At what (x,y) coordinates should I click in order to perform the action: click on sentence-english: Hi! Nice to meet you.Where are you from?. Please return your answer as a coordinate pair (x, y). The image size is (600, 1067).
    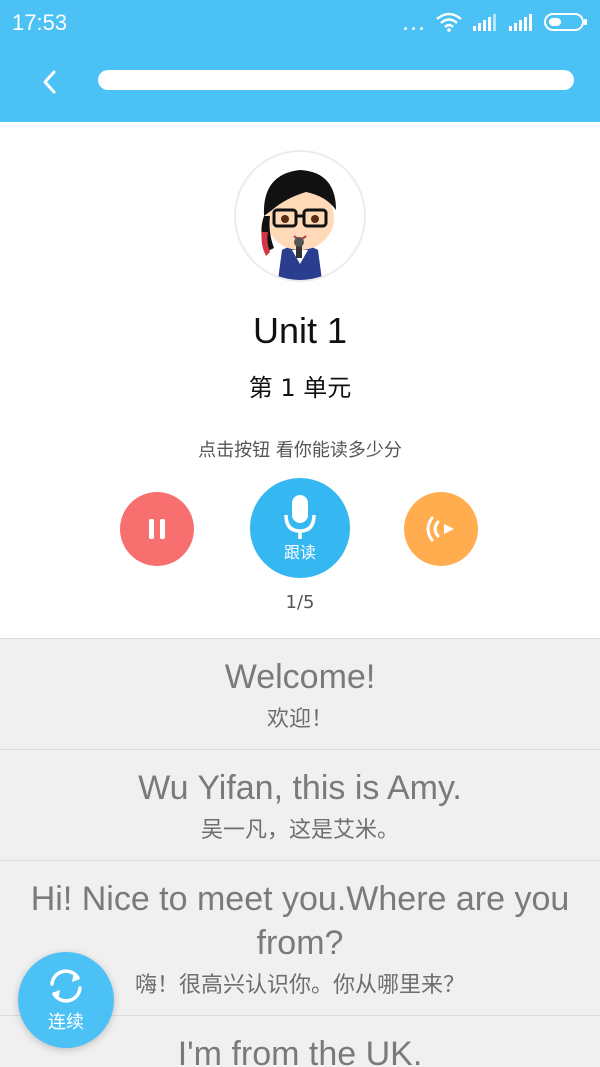
    Looking at the image, I should click on (300, 921).